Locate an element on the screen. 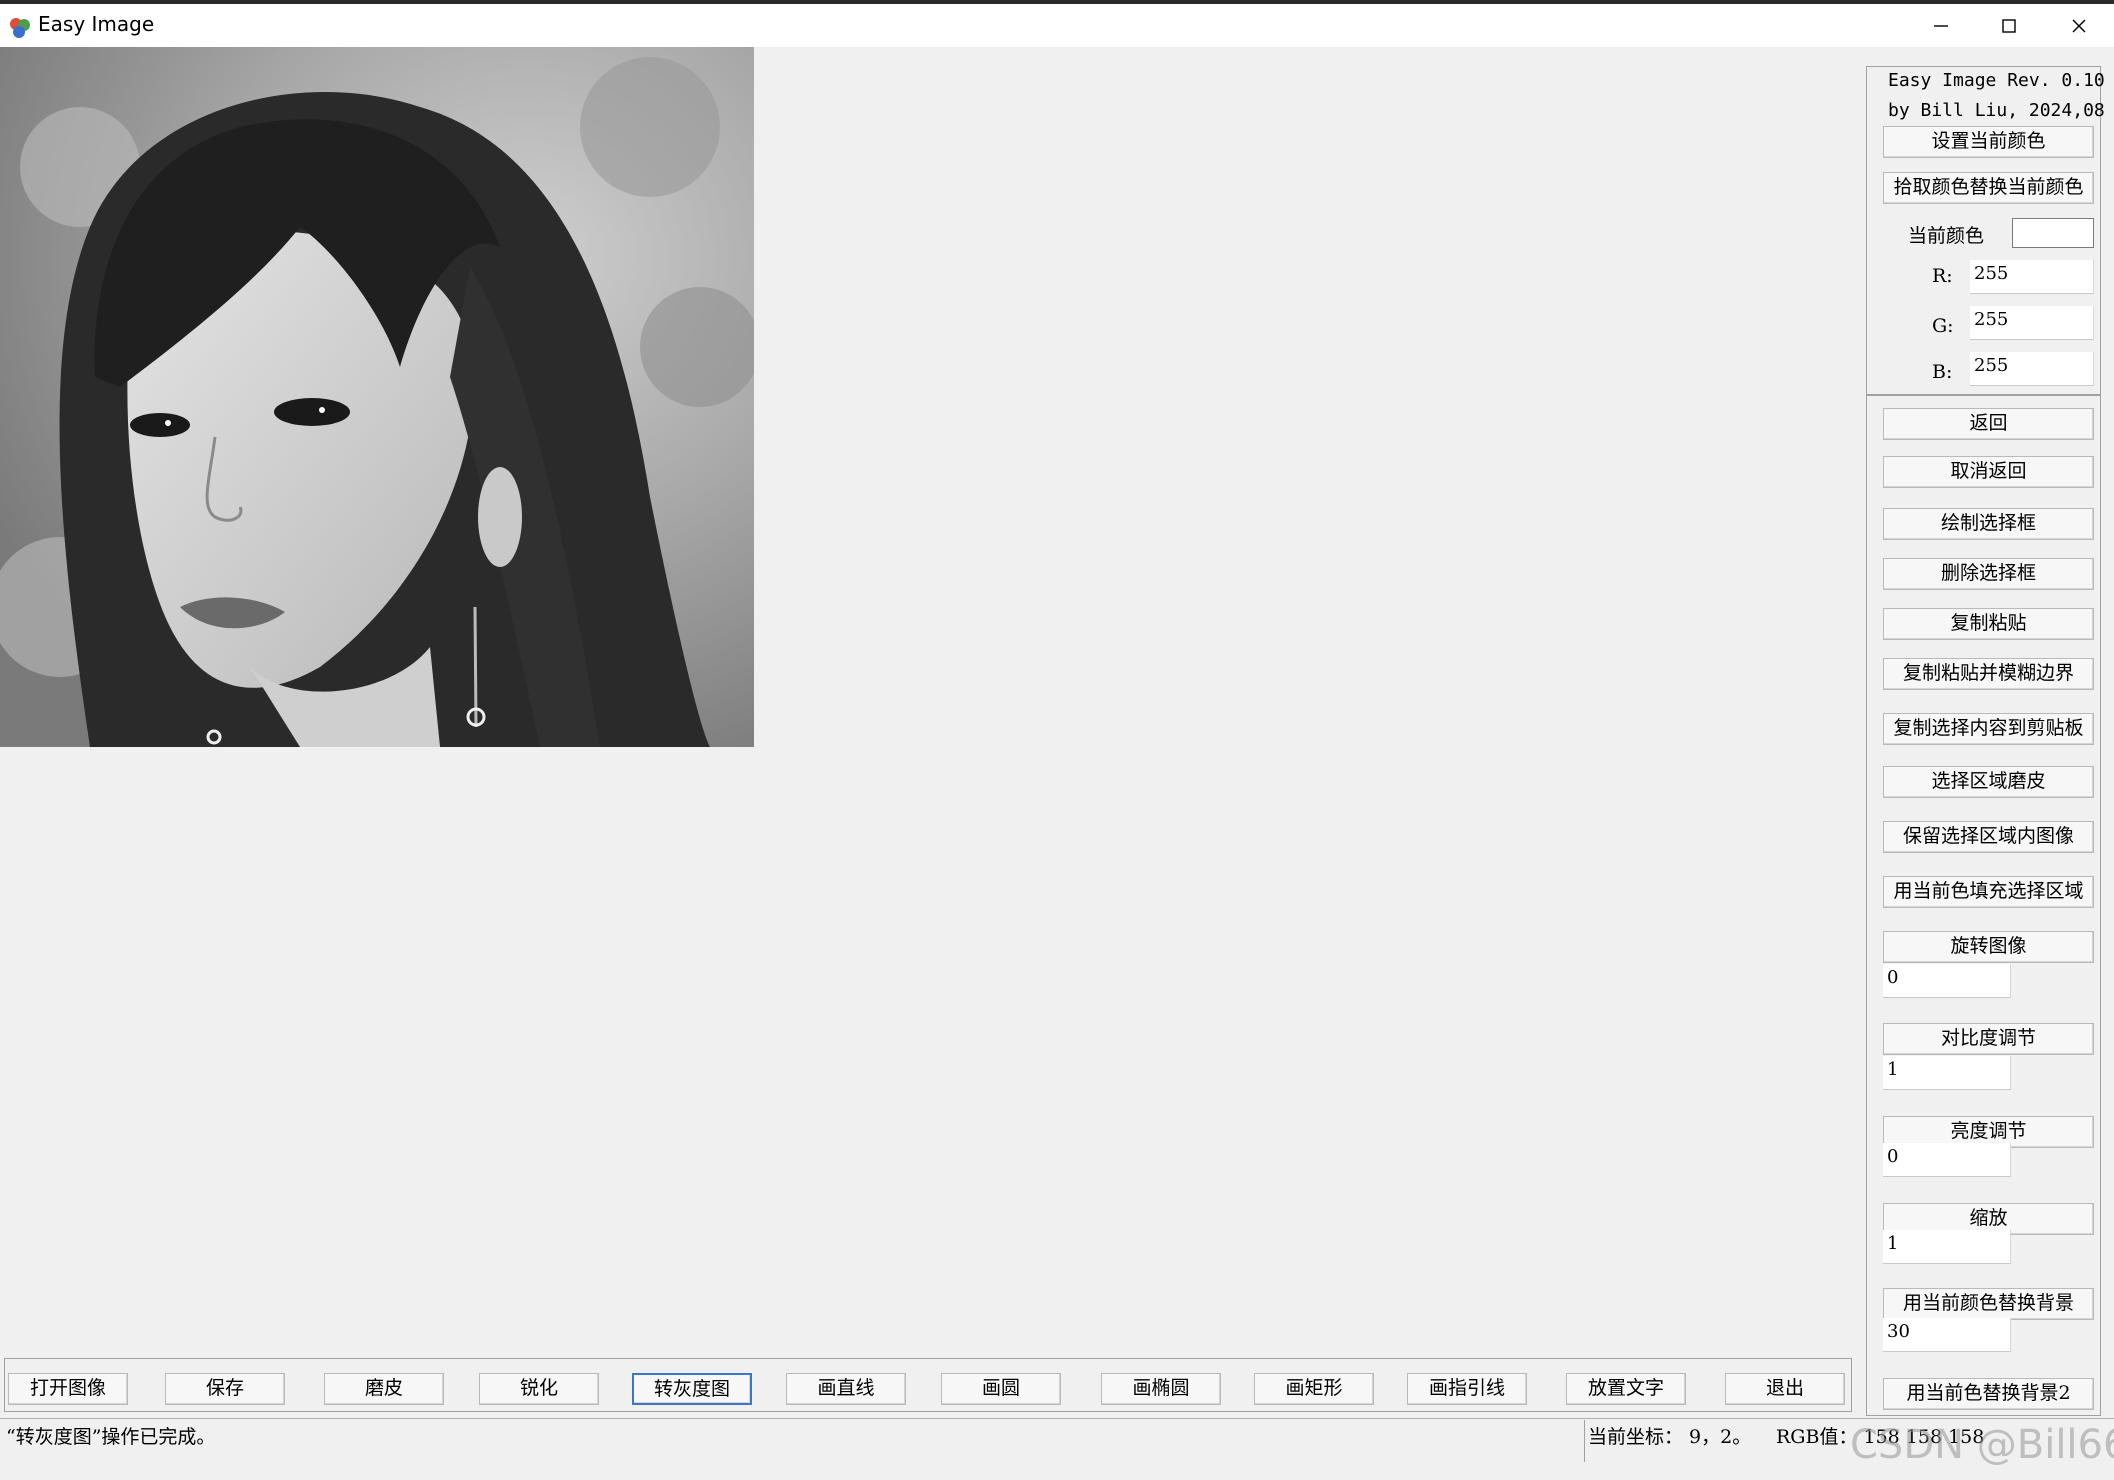  draw-leader-line-button: 画指引线 is located at coordinates (1467, 1389).